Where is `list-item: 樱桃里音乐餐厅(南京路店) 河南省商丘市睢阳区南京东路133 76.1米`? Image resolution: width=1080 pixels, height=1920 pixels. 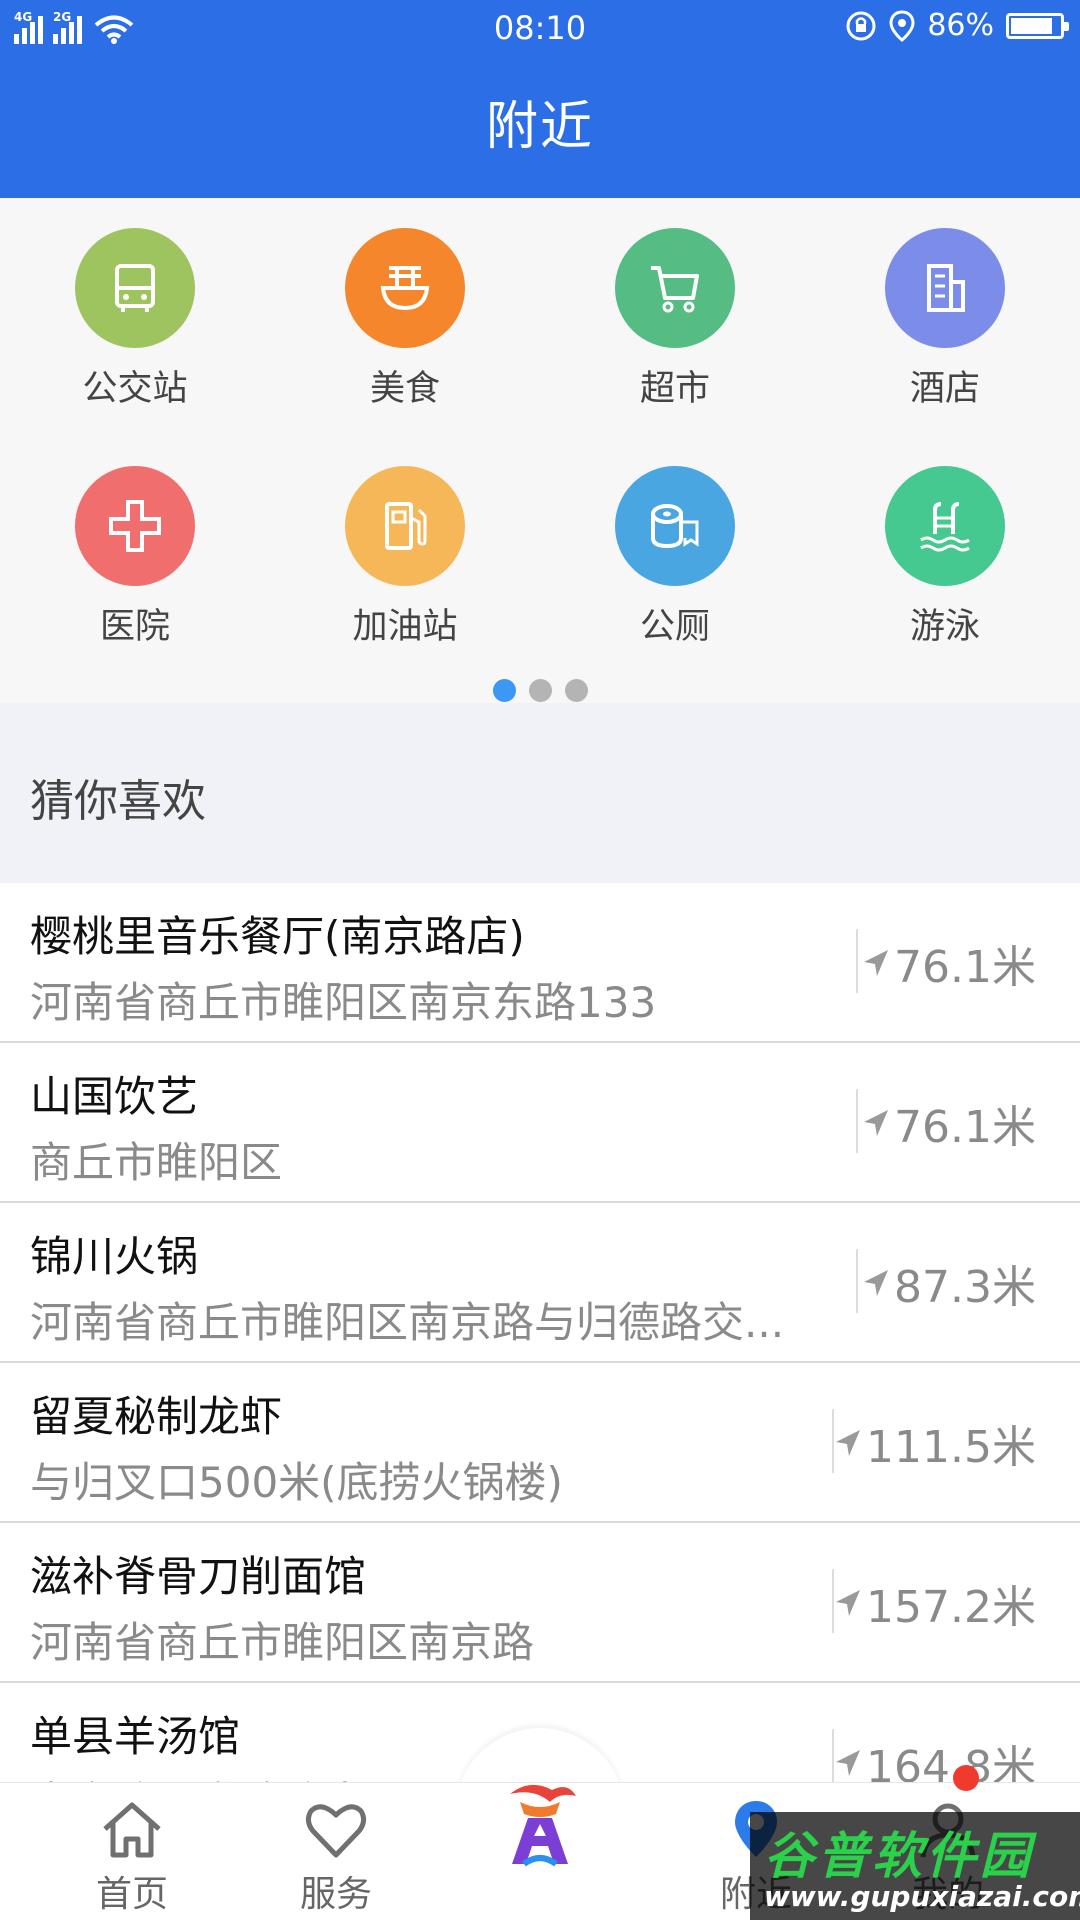
list-item: 樱桃里音乐餐厅(南京路店) 河南省商丘市睢阳区南京东路133 76.1米 is located at coordinates (540, 963).